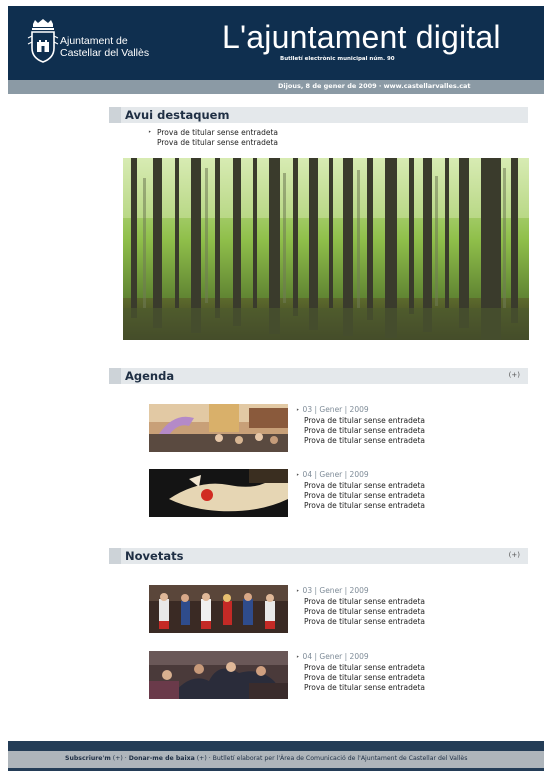 The height and width of the screenshot is (771, 544). Describe the element at coordinates (318, 556) in the screenshot. I see `section-header-news: Novetats (+)` at that location.